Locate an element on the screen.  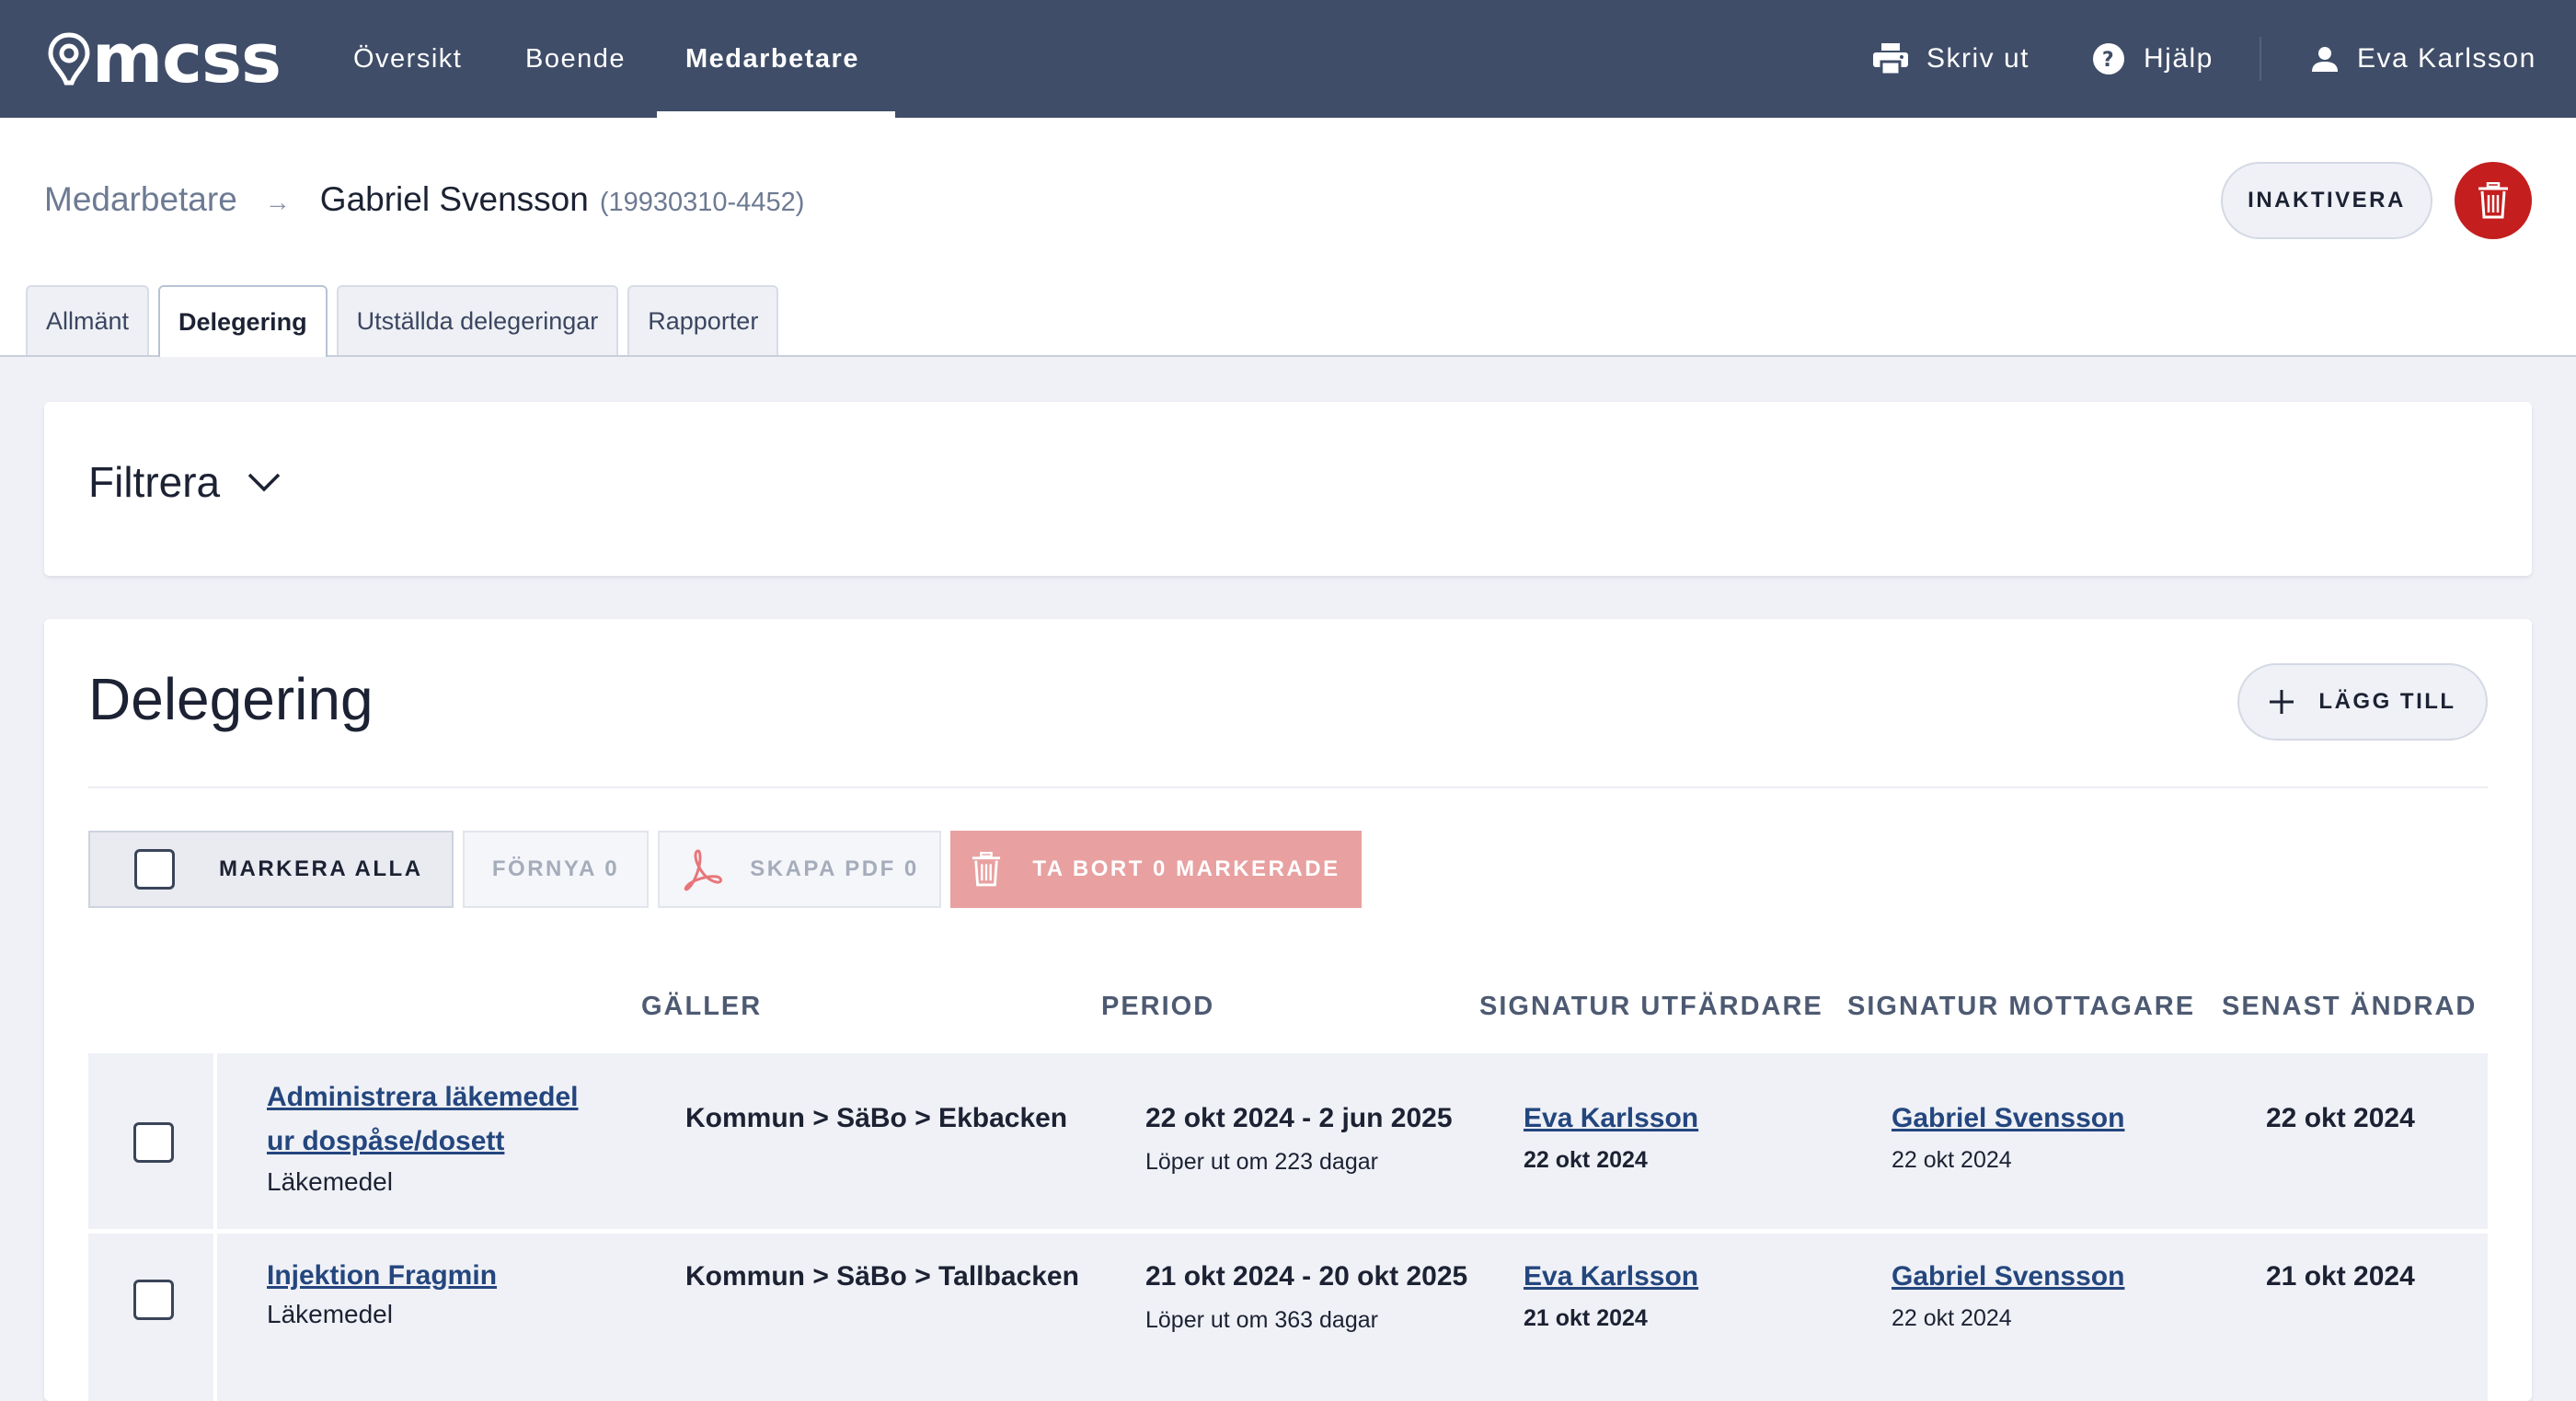
period-value: 21 okt 2024 - 20 okt 2025 is located at coordinates (1306, 1276).